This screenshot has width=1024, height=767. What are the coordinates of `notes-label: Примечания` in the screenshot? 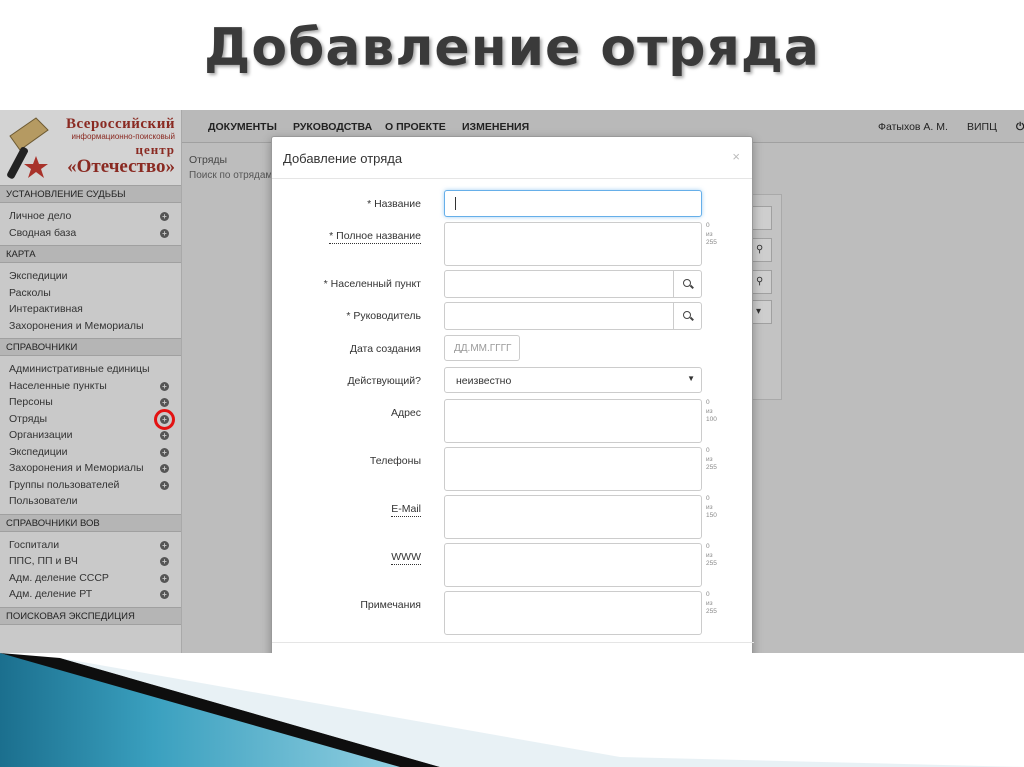 It's located at (390, 605).